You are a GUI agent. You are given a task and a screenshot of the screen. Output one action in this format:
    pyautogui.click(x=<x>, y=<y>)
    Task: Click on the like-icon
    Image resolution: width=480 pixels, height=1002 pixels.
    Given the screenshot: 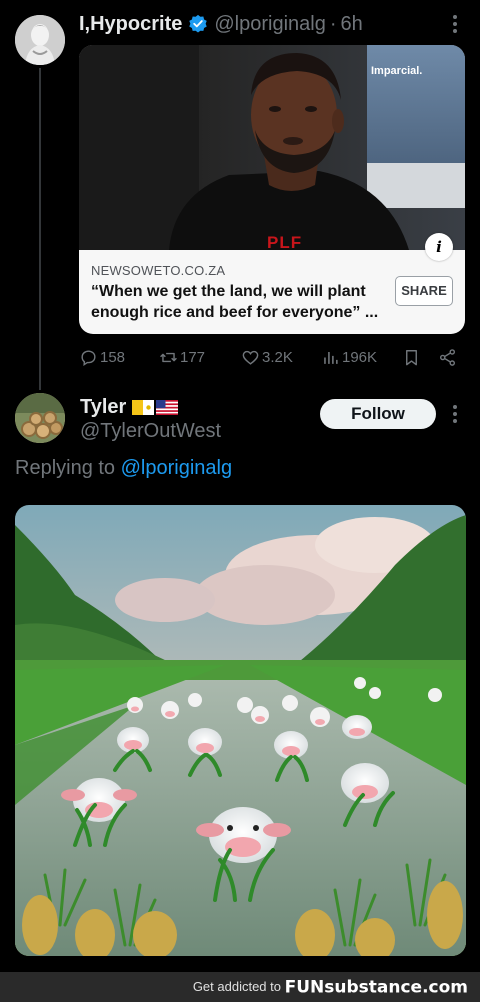 What is the action you would take?
    pyautogui.click(x=250, y=357)
    